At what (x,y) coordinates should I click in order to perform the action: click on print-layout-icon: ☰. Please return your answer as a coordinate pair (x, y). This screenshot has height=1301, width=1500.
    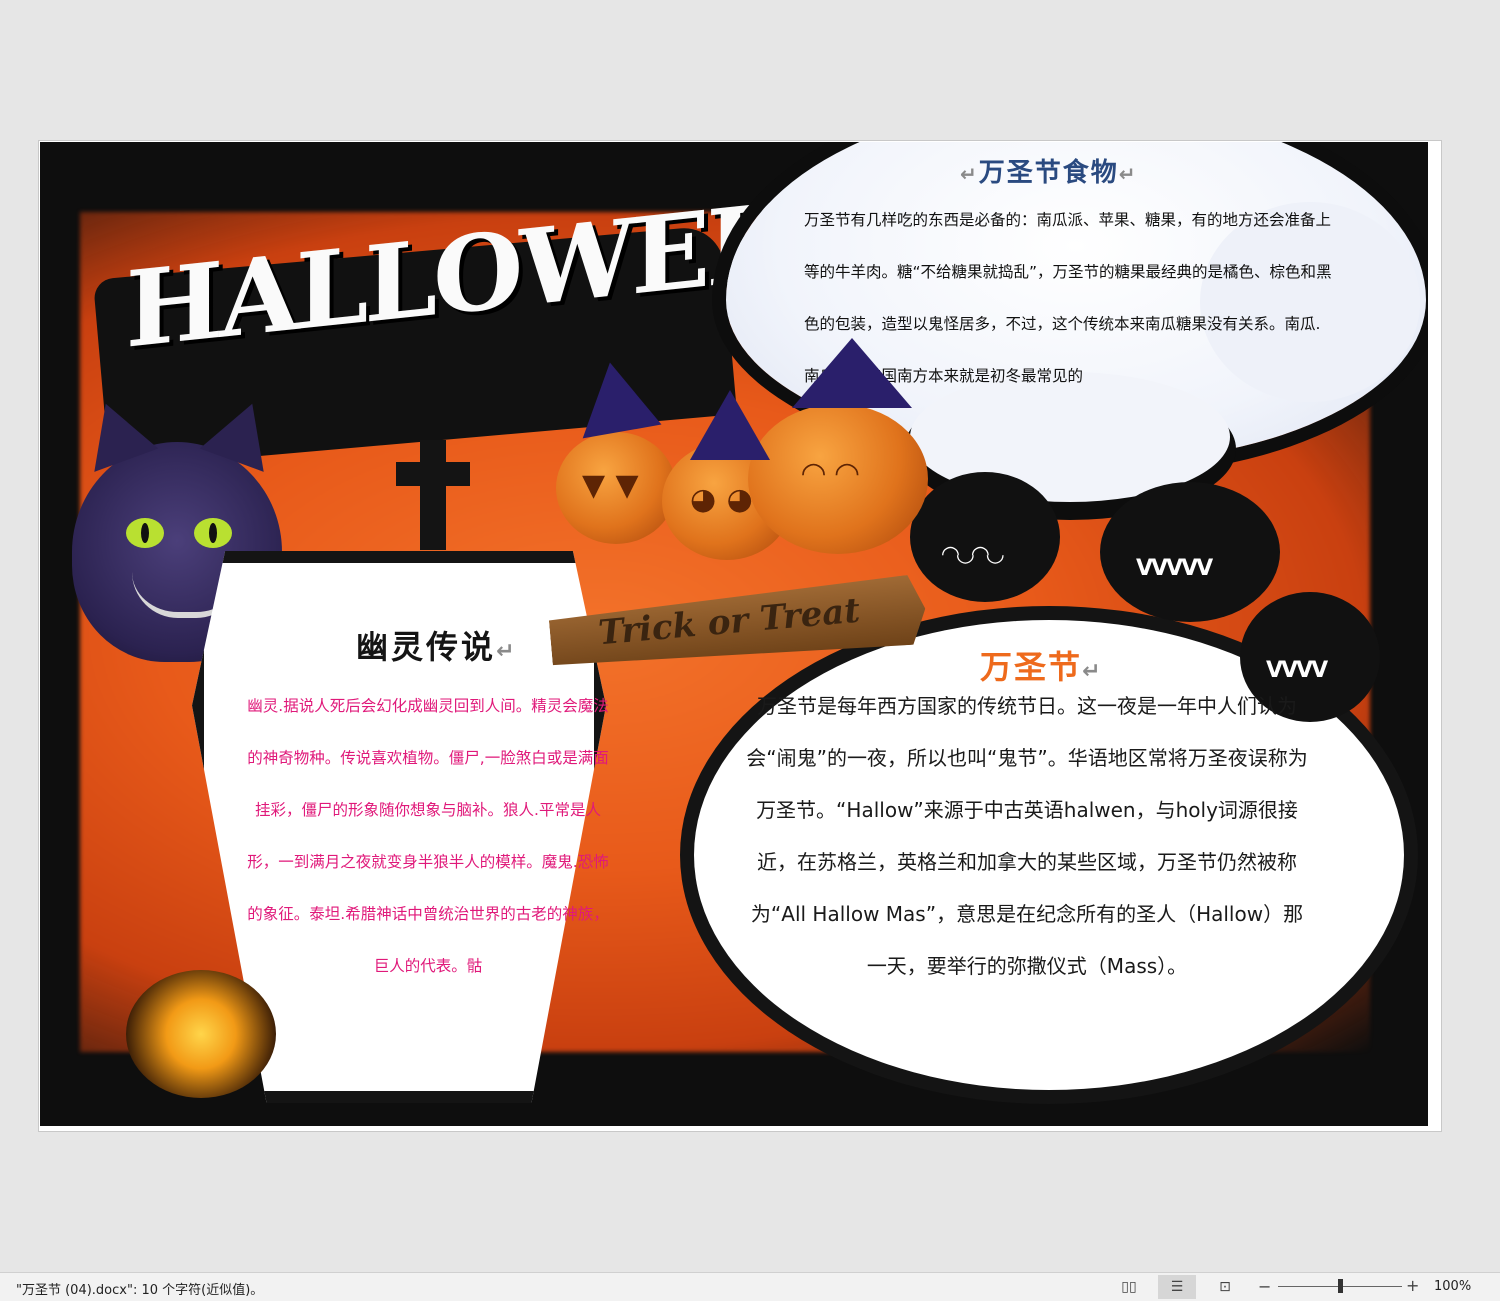
    Looking at the image, I should click on (1177, 1287).